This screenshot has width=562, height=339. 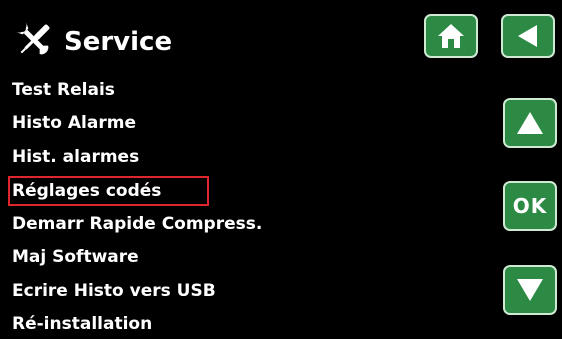 I want to click on ok-button: OK, so click(x=530, y=206).